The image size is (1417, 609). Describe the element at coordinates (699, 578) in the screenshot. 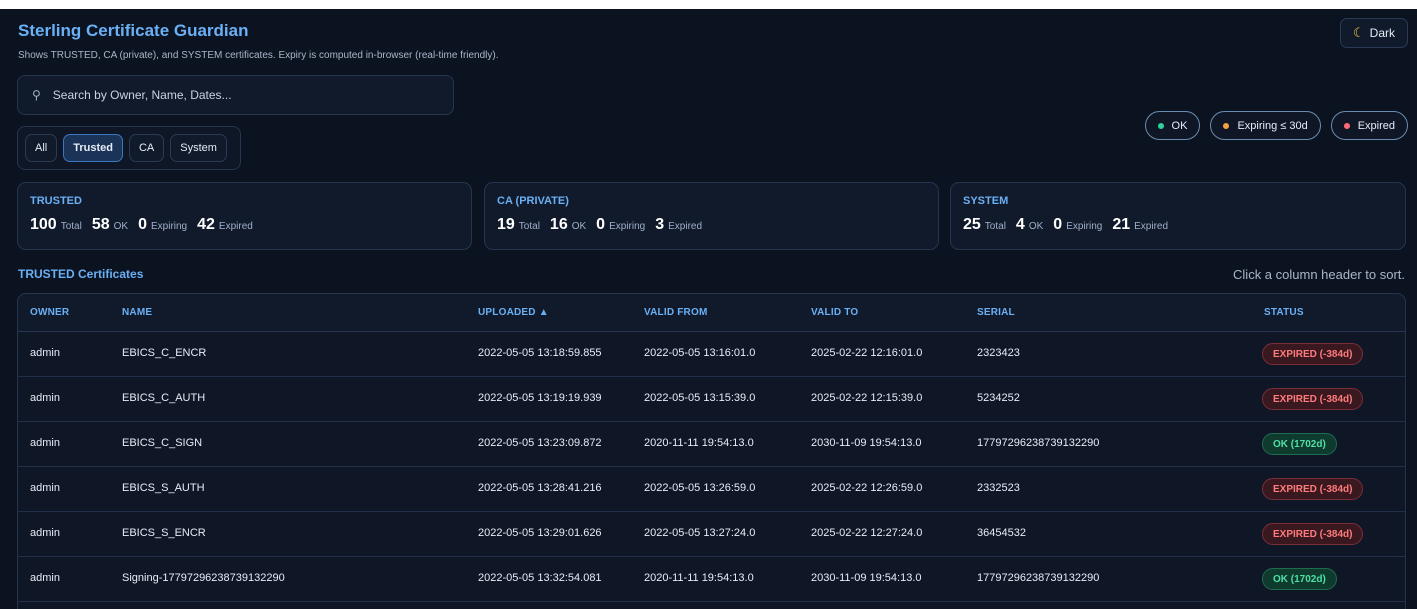

I see `cell-valid-from: 2020-11-11 19:54:13.0` at that location.